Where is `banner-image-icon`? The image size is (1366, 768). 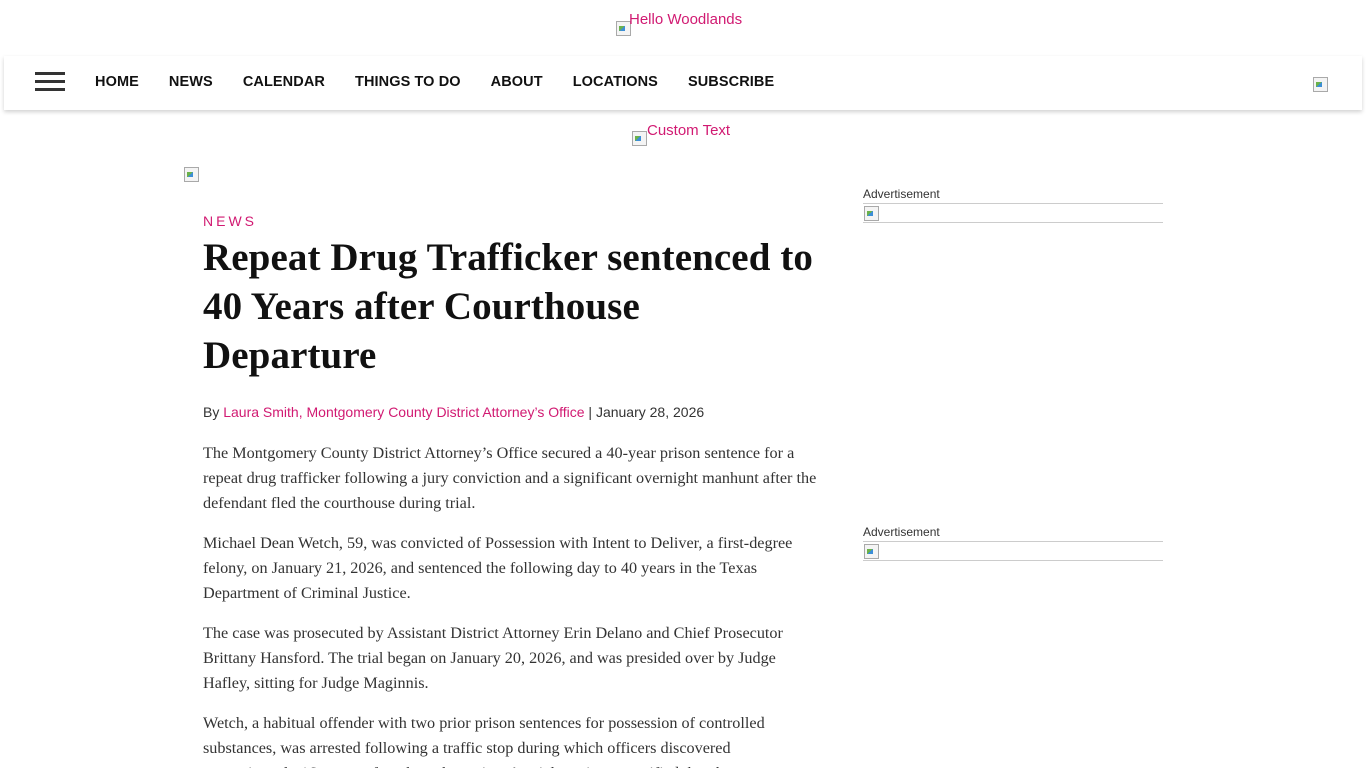 banner-image-icon is located at coordinates (639, 138).